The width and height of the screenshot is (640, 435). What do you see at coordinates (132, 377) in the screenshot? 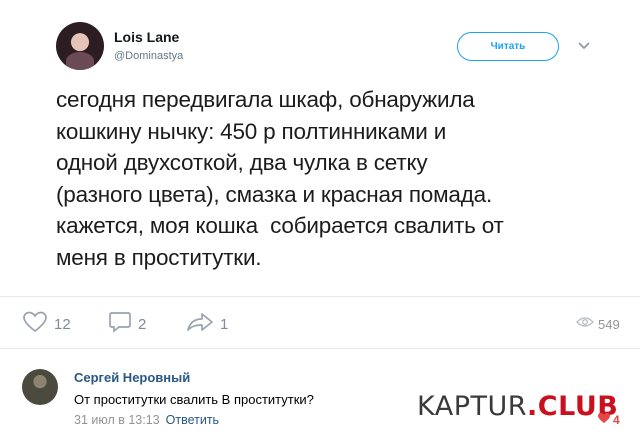
I see `commenter-name: Сергей Неровный` at bounding box center [132, 377].